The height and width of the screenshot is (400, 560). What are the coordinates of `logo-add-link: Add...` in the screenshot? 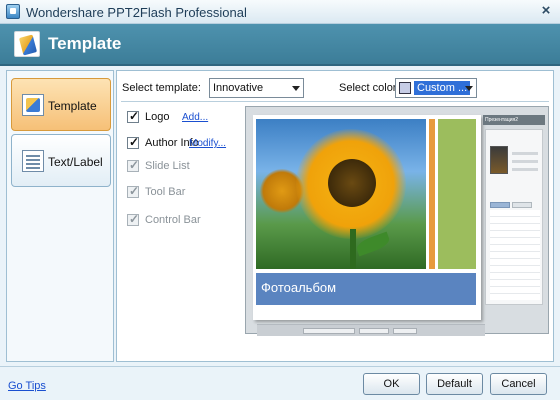 It's located at (195, 117).